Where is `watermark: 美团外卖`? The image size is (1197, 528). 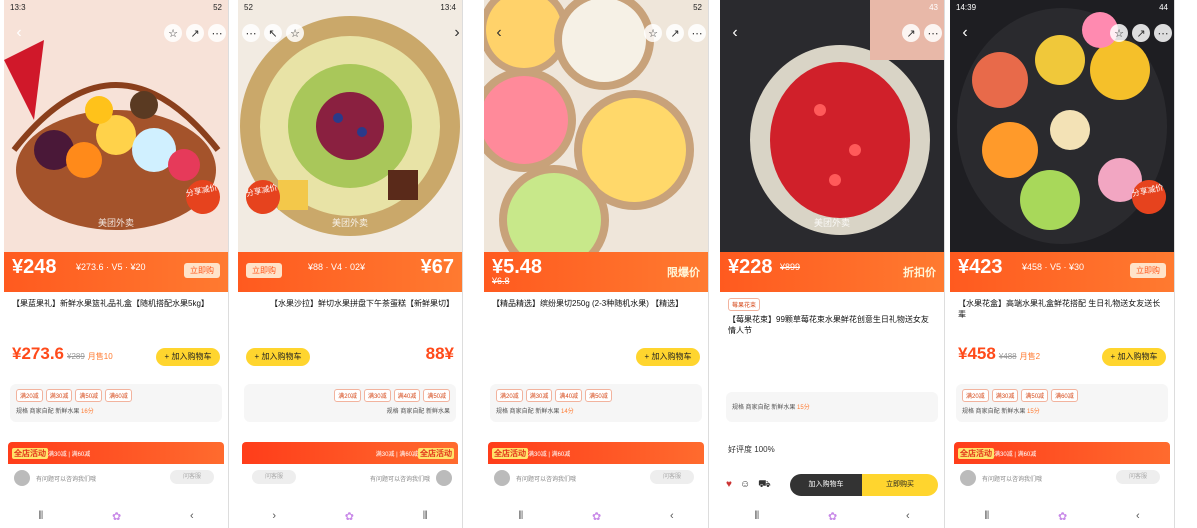
watermark: 美团外卖 is located at coordinates (350, 223).